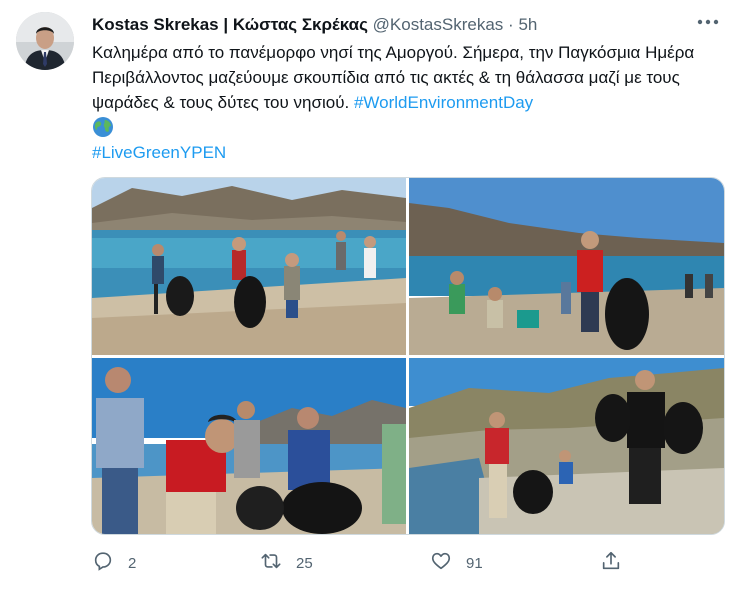 The width and height of the screenshot is (738, 595). Describe the element at coordinates (441, 563) in the screenshot. I see `heart-icon` at that location.